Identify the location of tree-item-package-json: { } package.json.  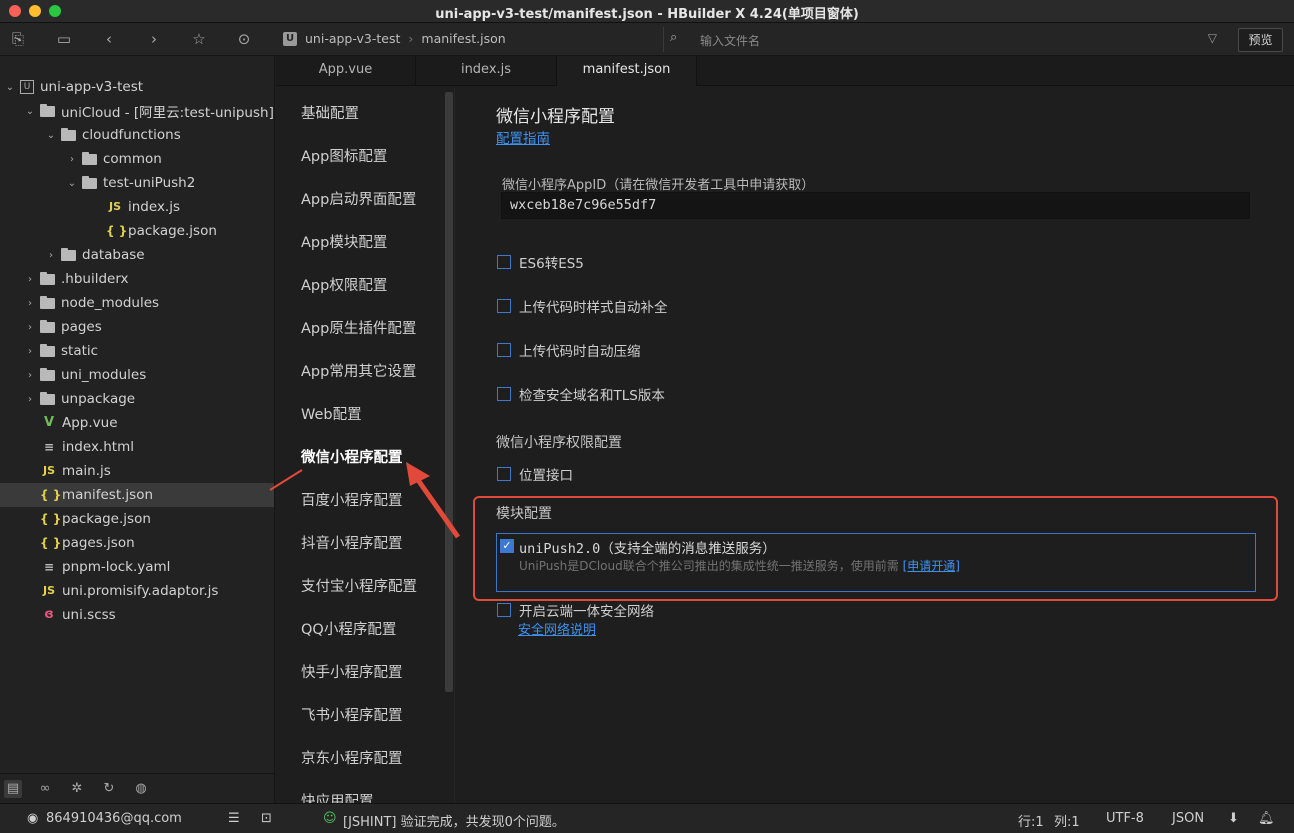
(137, 519).